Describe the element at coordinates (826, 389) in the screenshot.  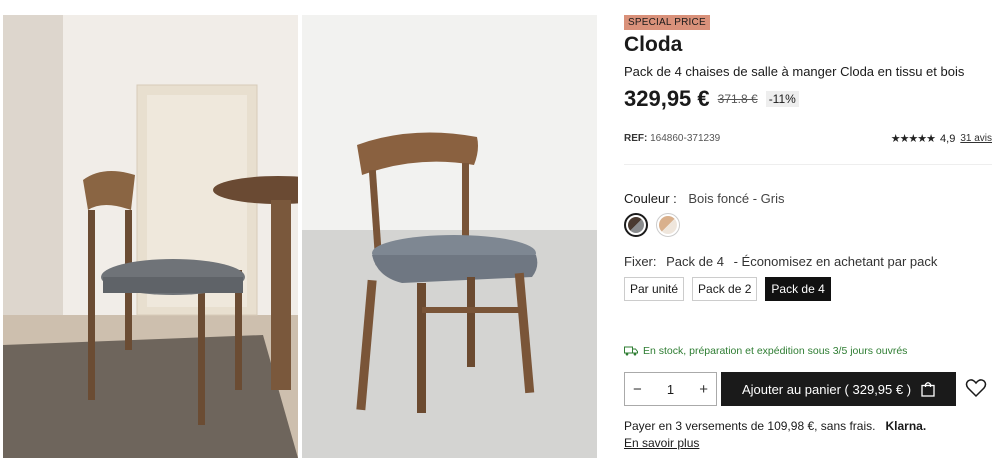
I see `add-to-cart-label: Ajouter au panier ( 329,95 € )` at that location.